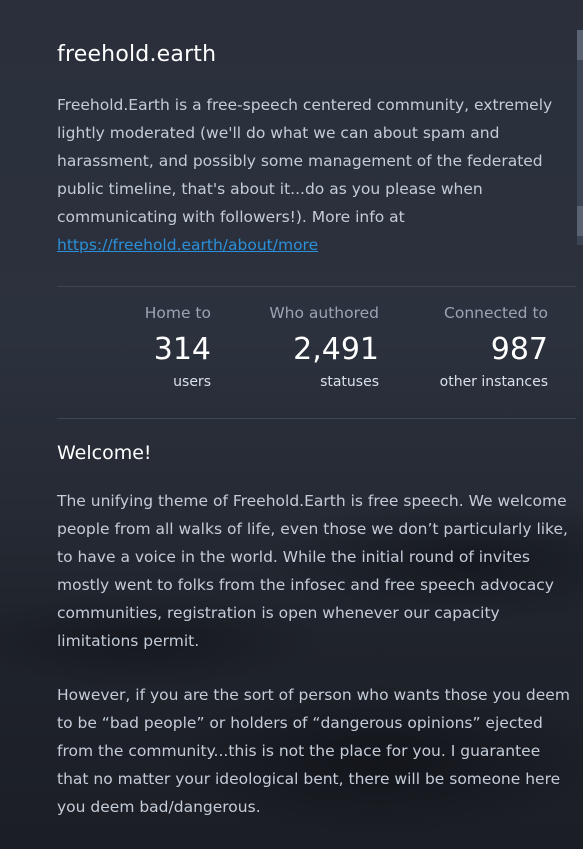 This screenshot has width=583, height=849. What do you see at coordinates (316, 418) in the screenshot?
I see `divider-bottom` at bounding box center [316, 418].